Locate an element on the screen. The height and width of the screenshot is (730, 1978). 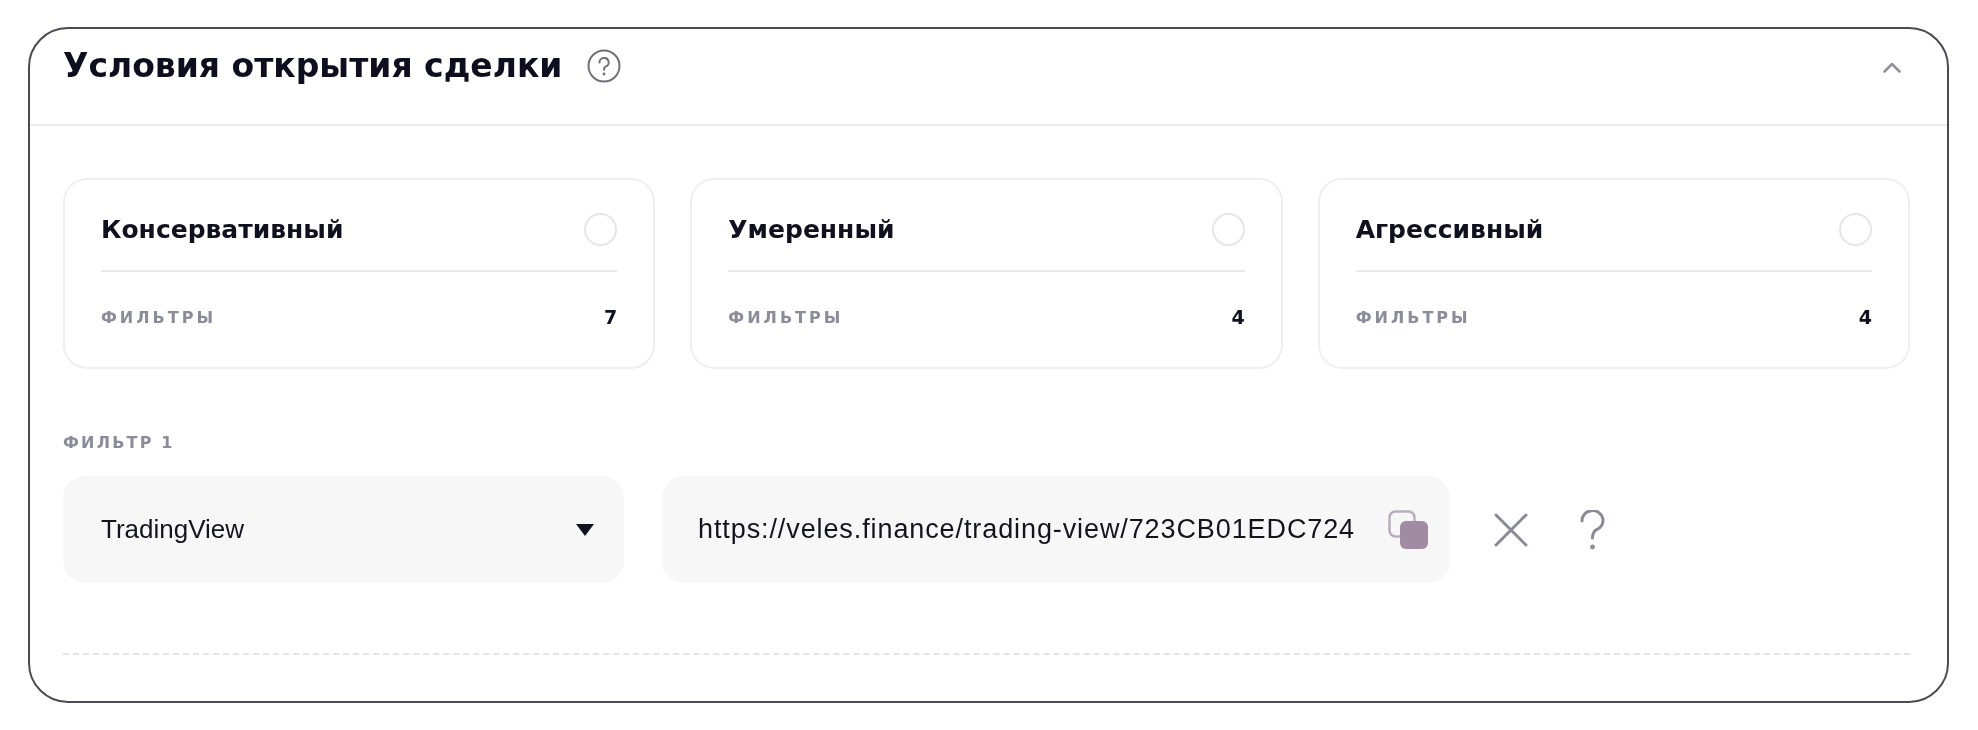
strategy-name: Агрессивный is located at coordinates (1449, 229).